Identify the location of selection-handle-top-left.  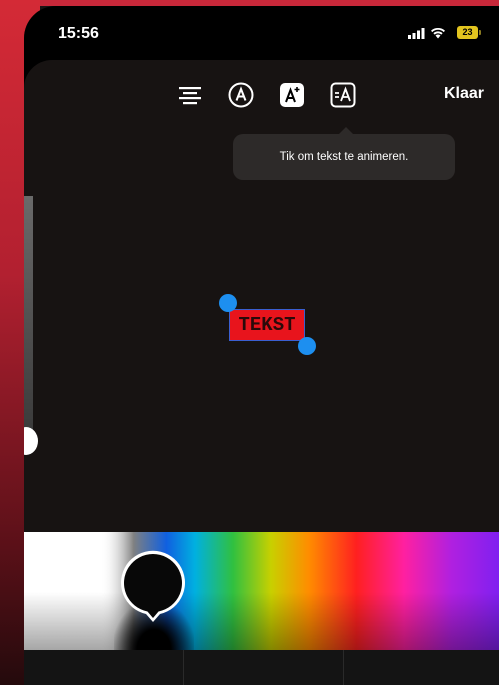
(228, 303).